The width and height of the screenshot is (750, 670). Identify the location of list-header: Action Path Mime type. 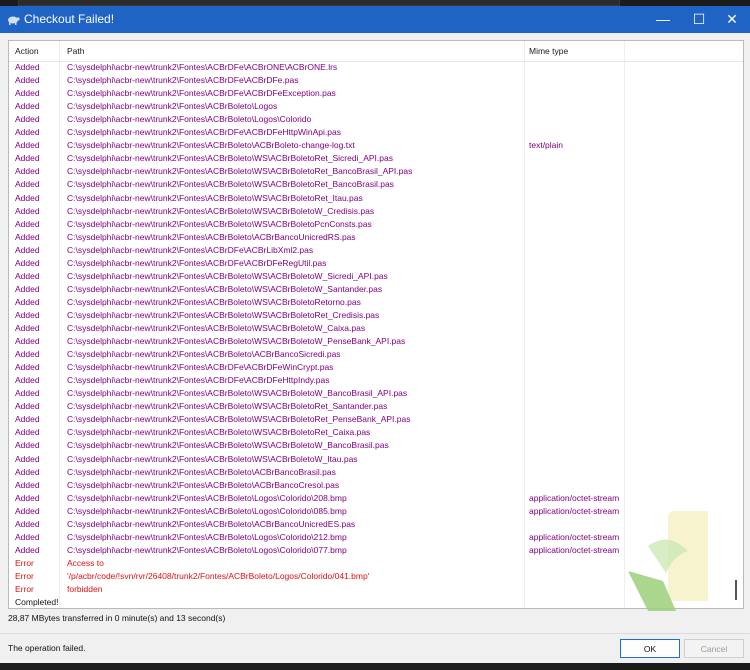
(376, 51).